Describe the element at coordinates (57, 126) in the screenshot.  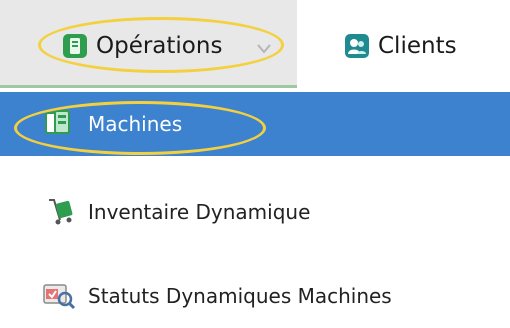
I see `machines-icon` at that location.